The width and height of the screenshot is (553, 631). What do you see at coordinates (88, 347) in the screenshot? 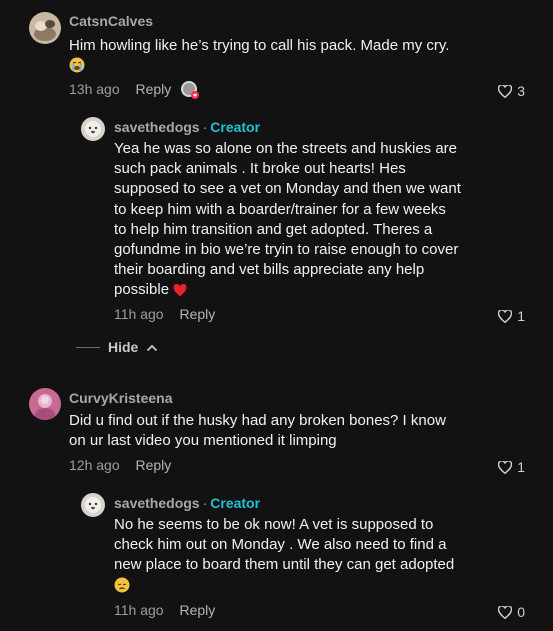
I see `divider` at bounding box center [88, 347].